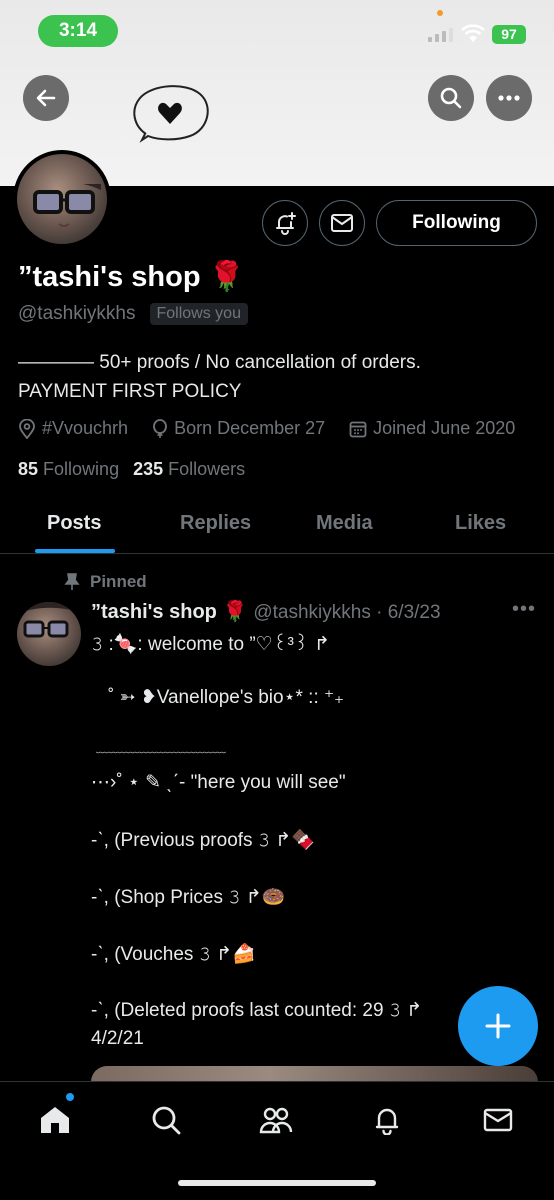 Image resolution: width=554 pixels, height=1200 pixels. I want to click on home-indicator-bar, so click(277, 1183).